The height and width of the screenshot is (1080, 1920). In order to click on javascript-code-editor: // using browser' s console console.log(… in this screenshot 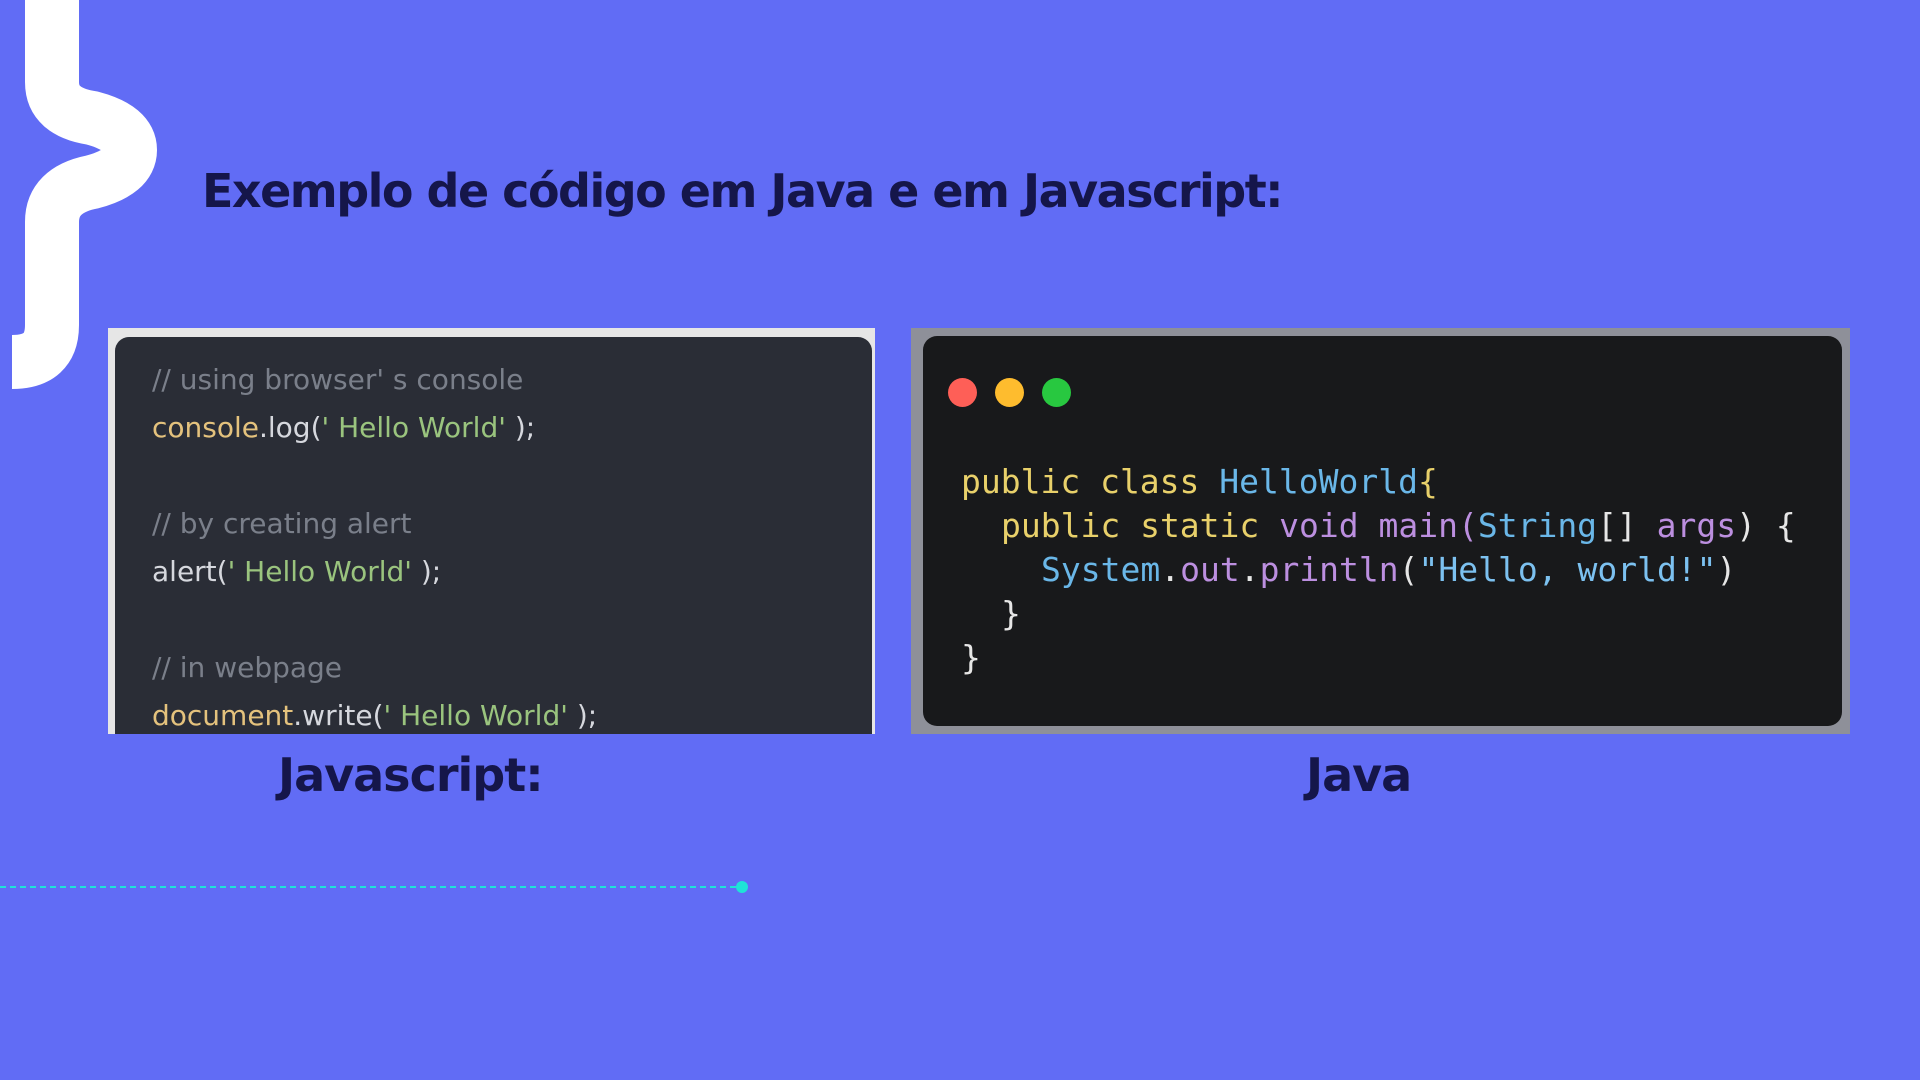, I will do `click(493, 535)`.